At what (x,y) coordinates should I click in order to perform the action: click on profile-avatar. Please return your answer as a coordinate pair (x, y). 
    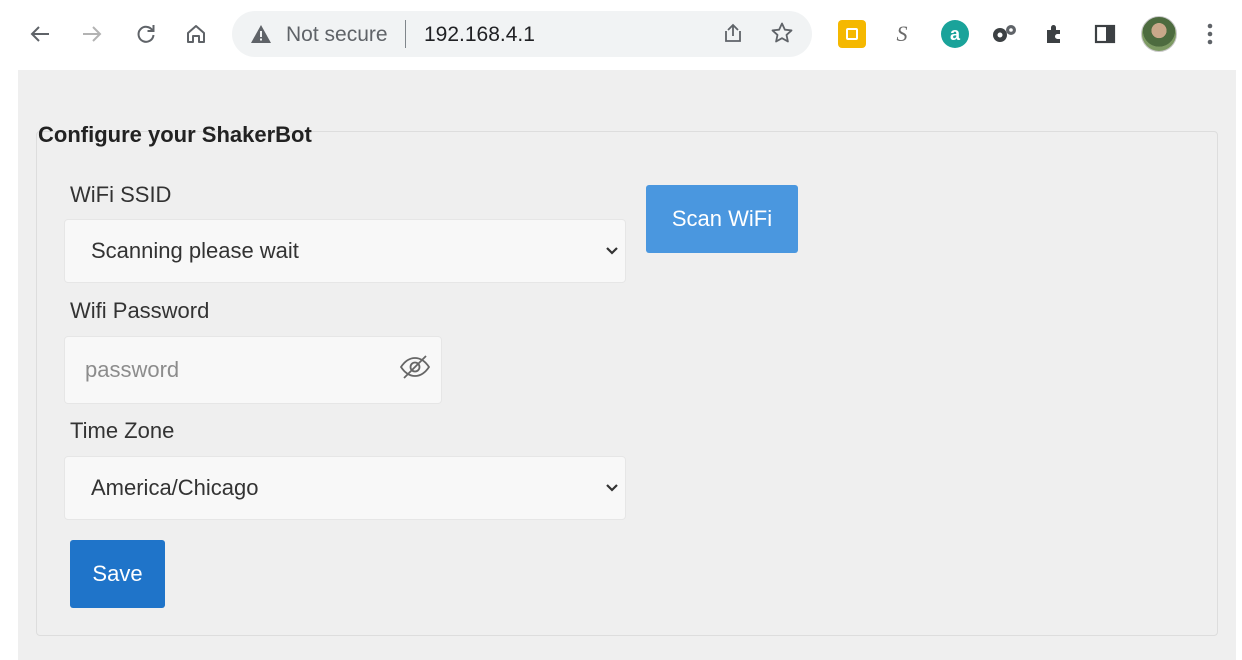
    Looking at the image, I should click on (1159, 34).